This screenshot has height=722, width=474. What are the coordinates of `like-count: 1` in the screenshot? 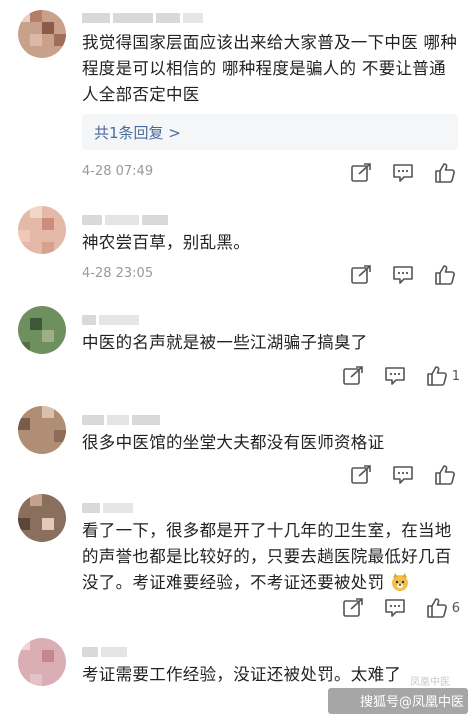 It's located at (455, 376).